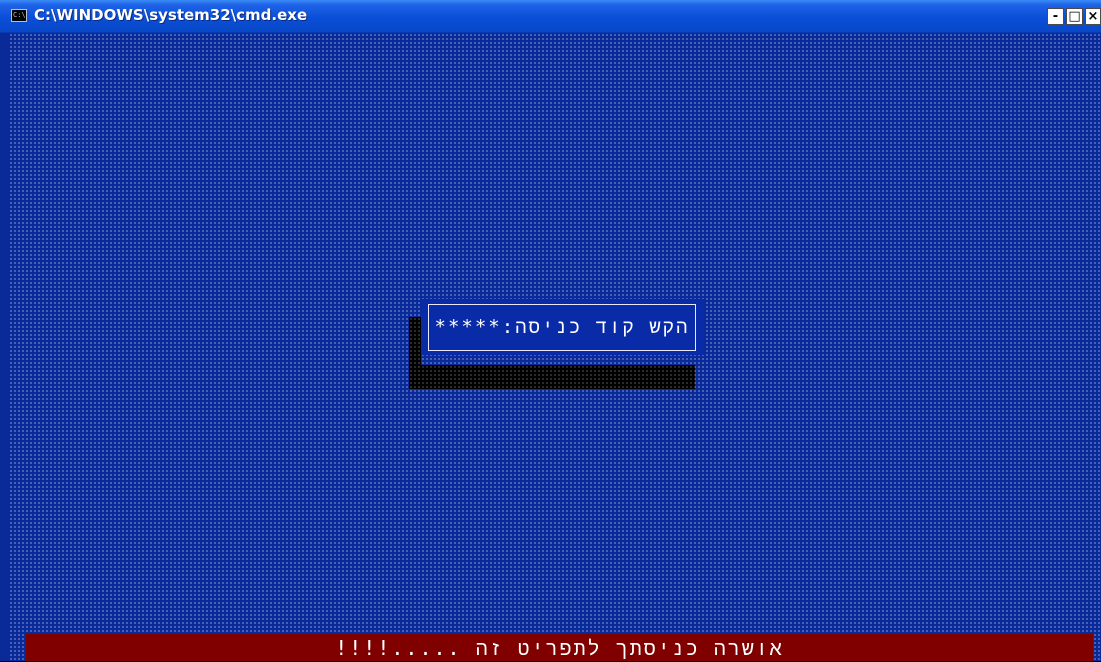 The width and height of the screenshot is (1101, 662). What do you see at coordinates (552, 377) in the screenshot?
I see `dialog-shadow-bottom` at bounding box center [552, 377].